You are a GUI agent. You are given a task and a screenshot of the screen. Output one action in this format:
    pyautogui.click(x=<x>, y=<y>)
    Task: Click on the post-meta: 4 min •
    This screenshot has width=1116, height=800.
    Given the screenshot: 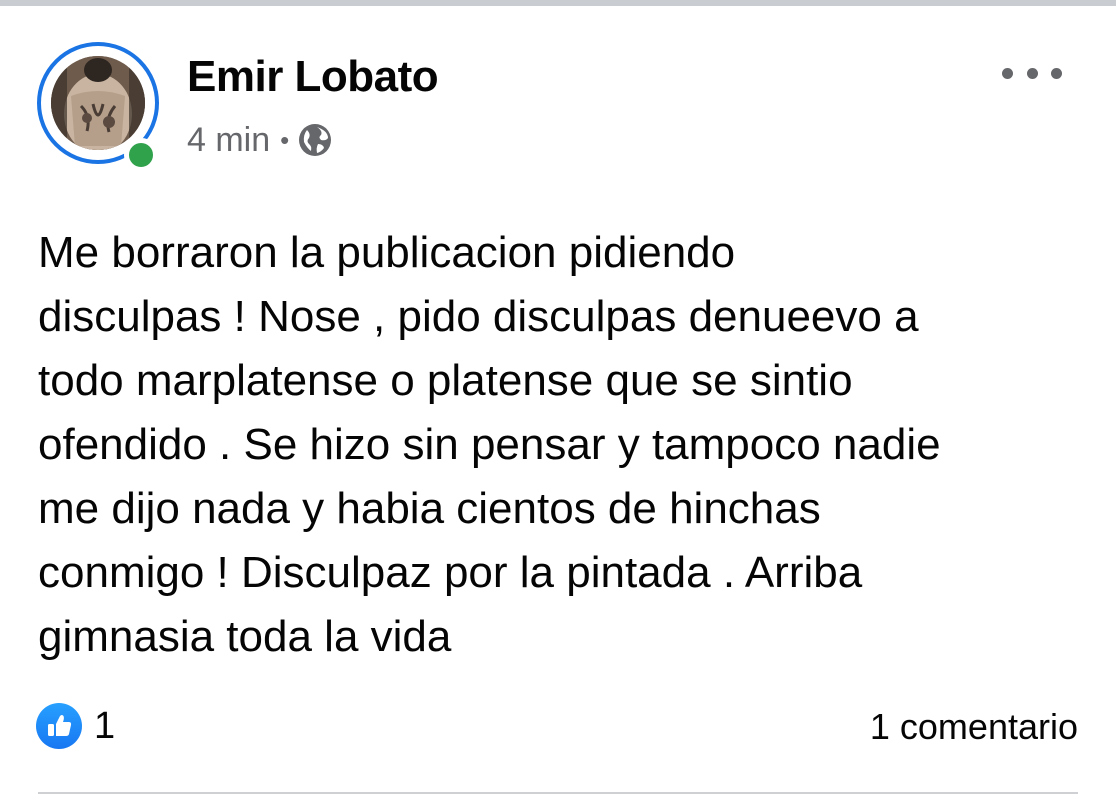 What is the action you would take?
    pyautogui.click(x=260, y=140)
    